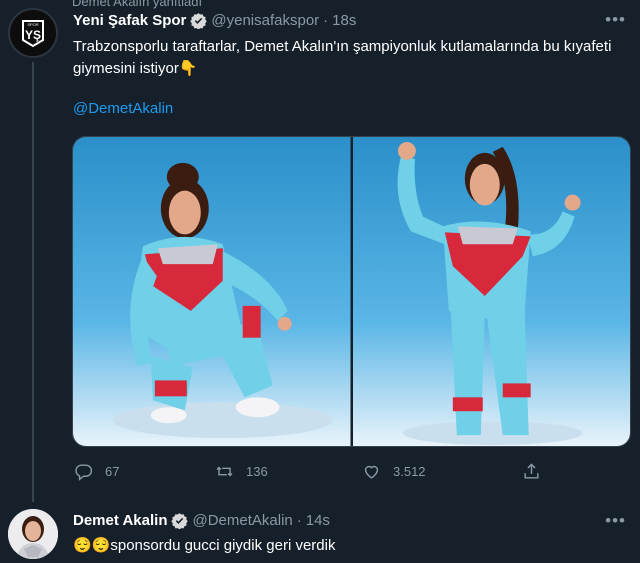  I want to click on reply-count: 67, so click(112, 471).